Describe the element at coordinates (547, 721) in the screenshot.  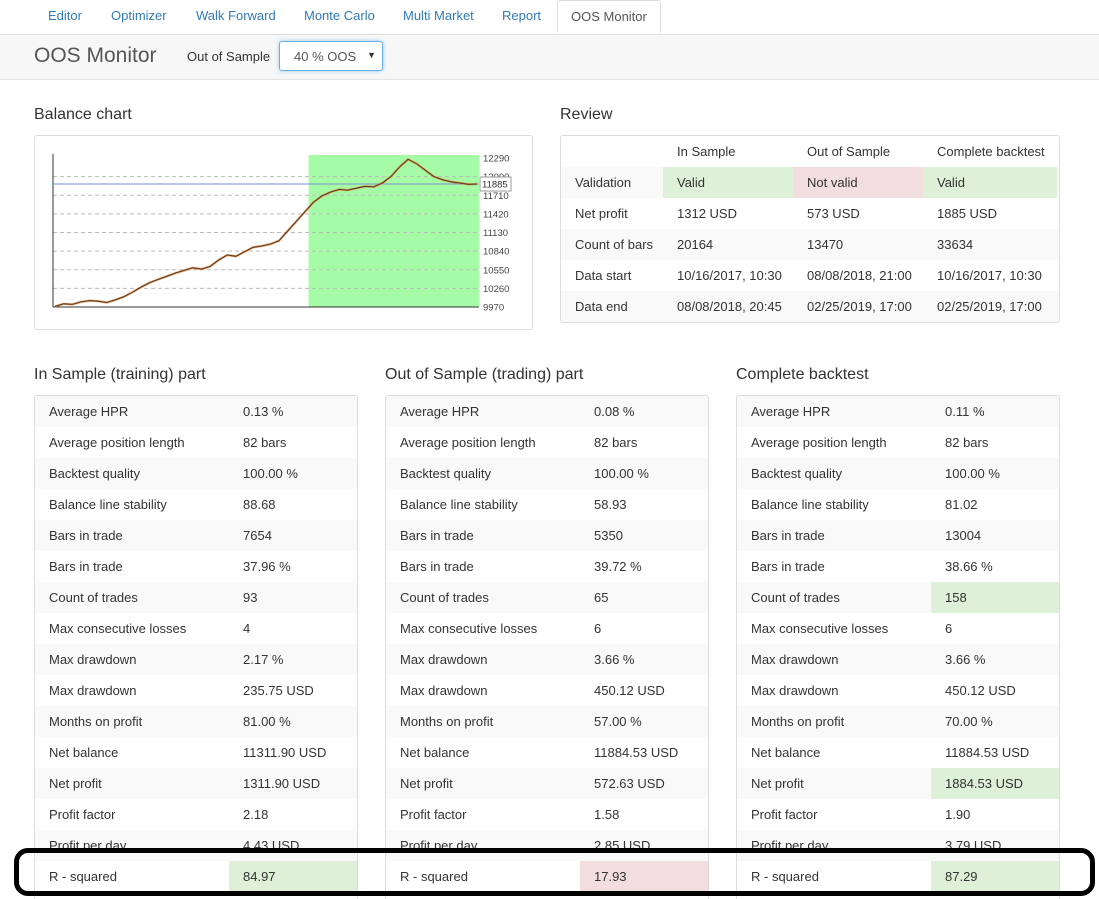
I see `table-row: Months on profit 57.00 %` at that location.